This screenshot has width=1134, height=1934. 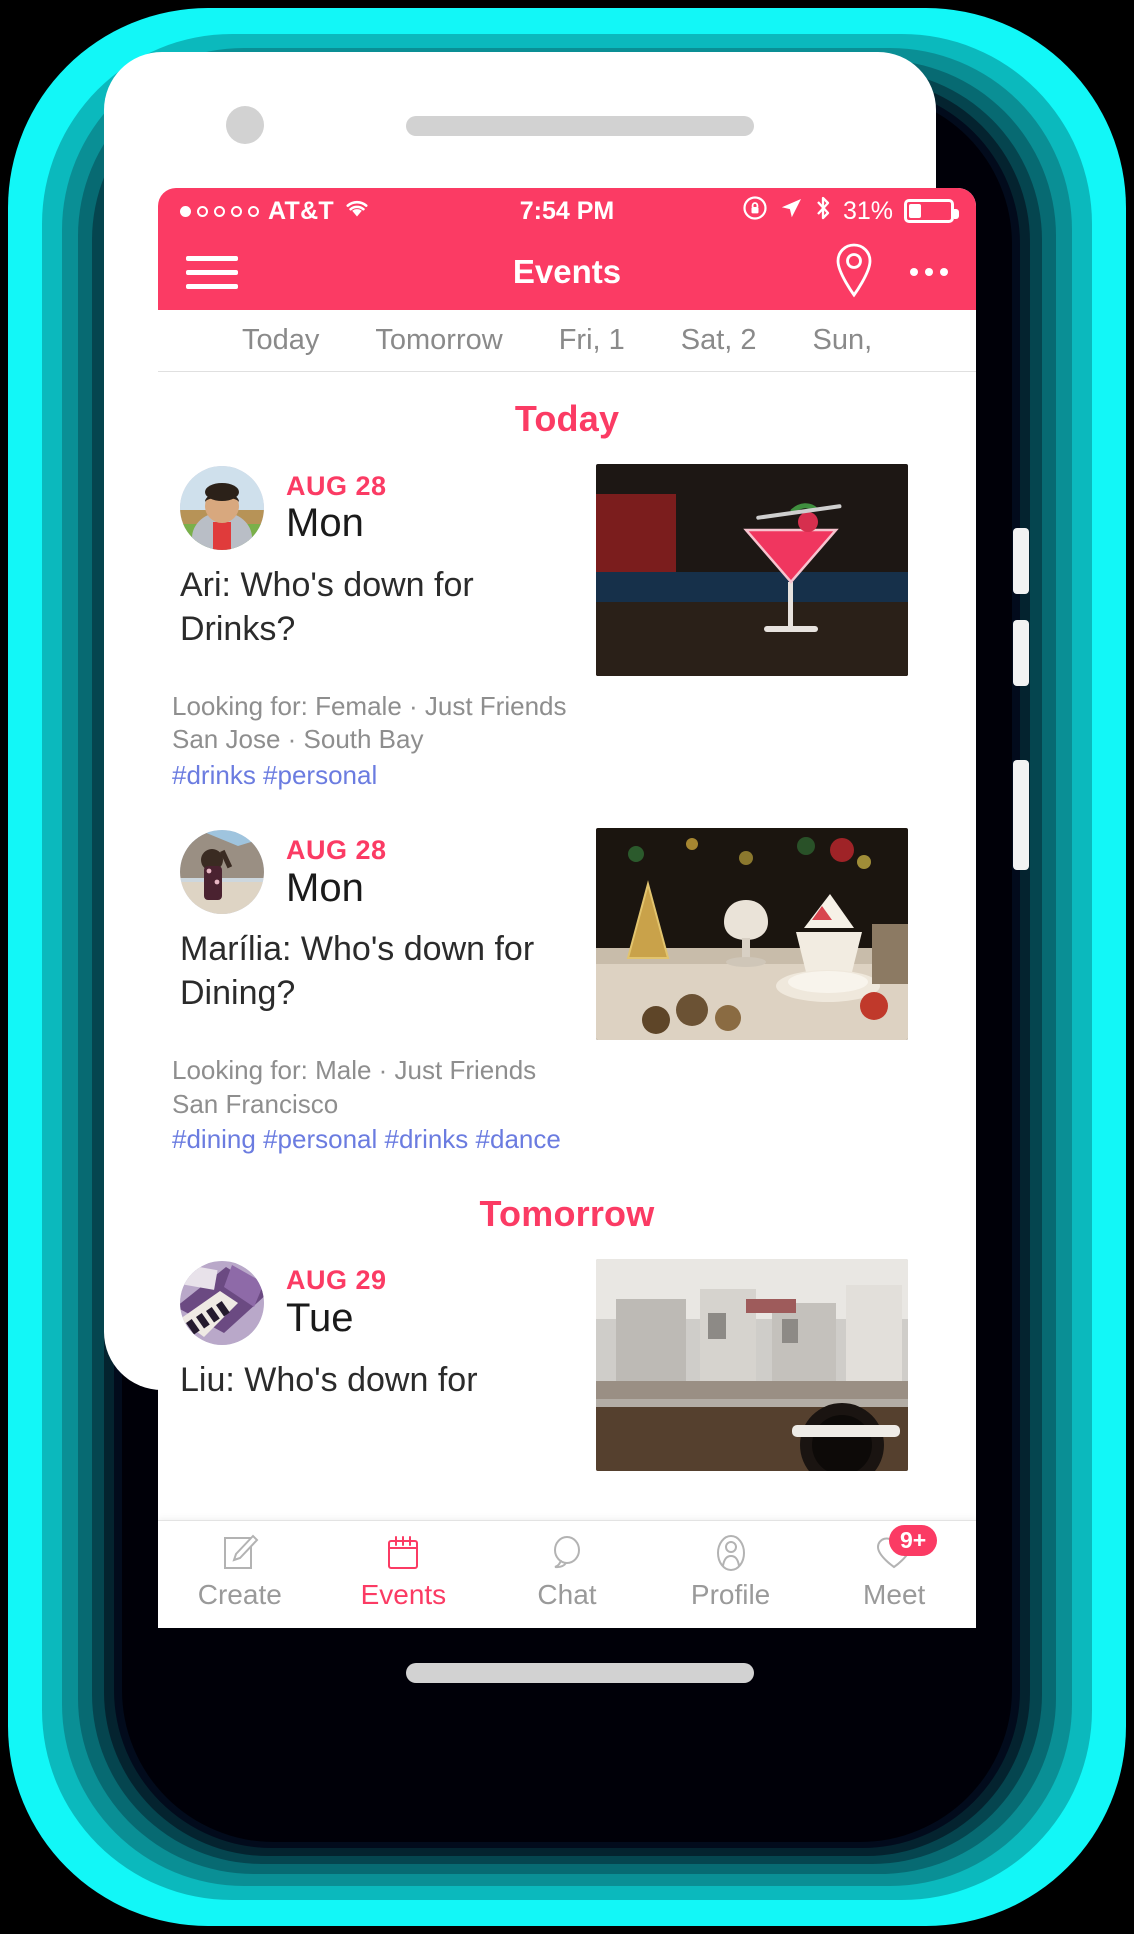 What do you see at coordinates (580, 1673) in the screenshot?
I see `home-indicator-bar` at bounding box center [580, 1673].